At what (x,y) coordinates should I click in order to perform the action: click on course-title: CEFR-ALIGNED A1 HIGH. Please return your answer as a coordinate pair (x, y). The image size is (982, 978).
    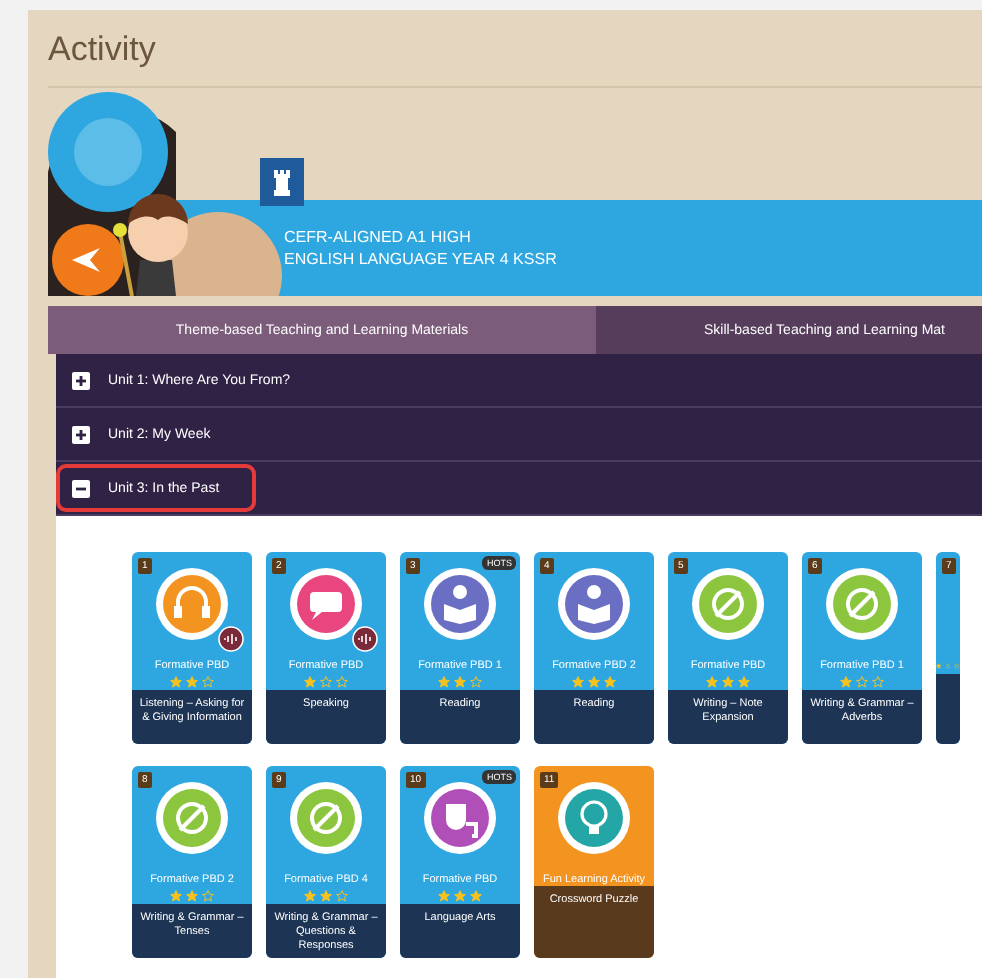
    Looking at the image, I should click on (378, 237).